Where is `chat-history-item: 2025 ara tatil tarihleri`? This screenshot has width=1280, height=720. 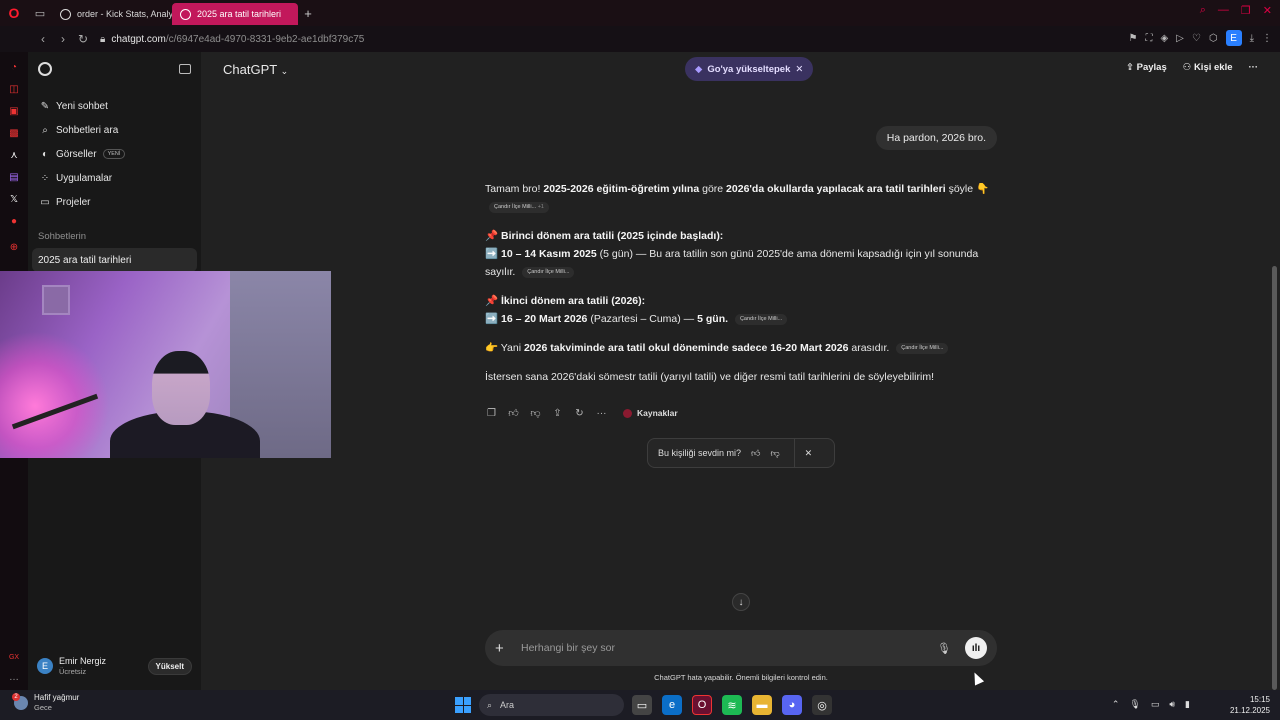
chat-history-item: 2025 ara tatil tarihleri is located at coordinates (114, 260).